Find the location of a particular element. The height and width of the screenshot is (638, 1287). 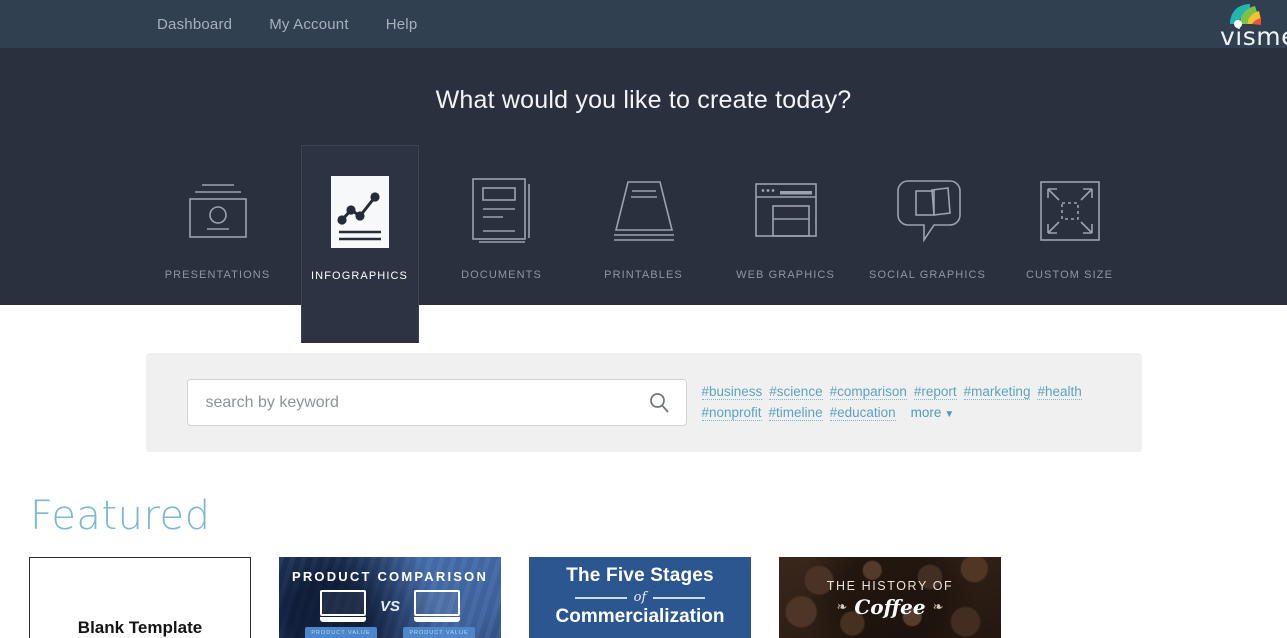

visme-logo: visme is located at coordinates (1243, 25).